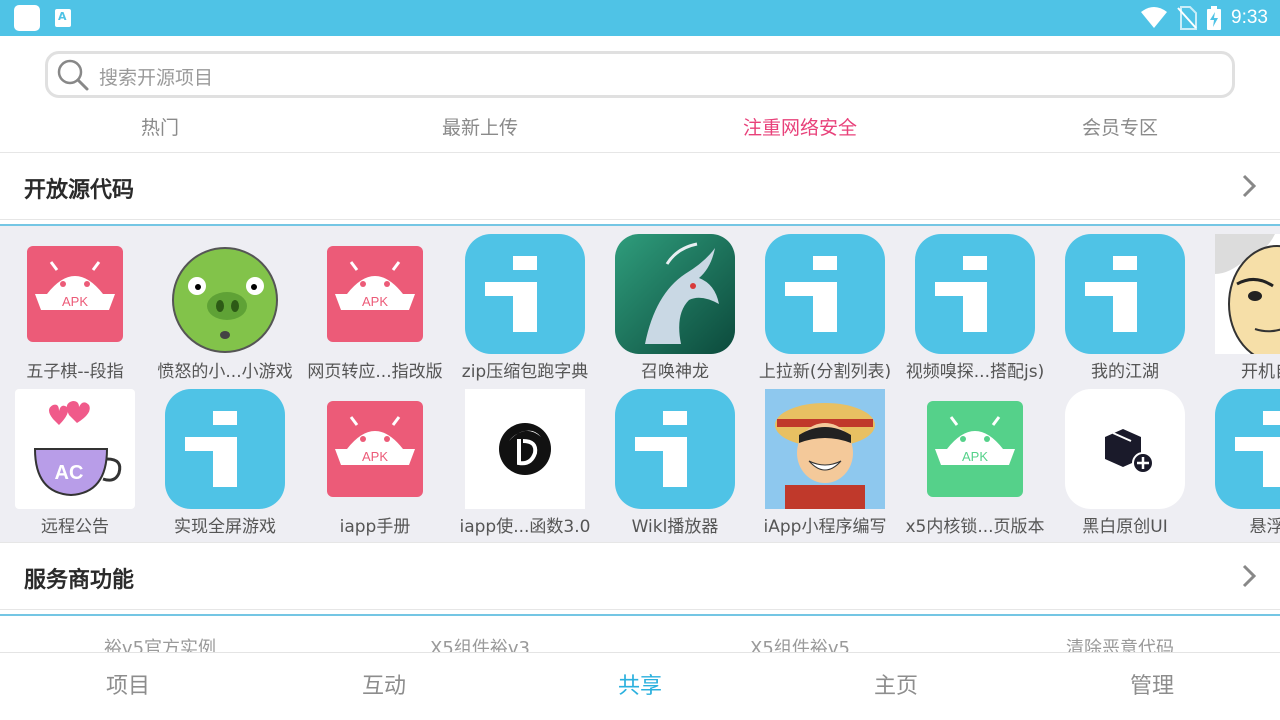 This screenshot has height=720, width=1280. I want to click on wifi-icon, so click(1154, 17).